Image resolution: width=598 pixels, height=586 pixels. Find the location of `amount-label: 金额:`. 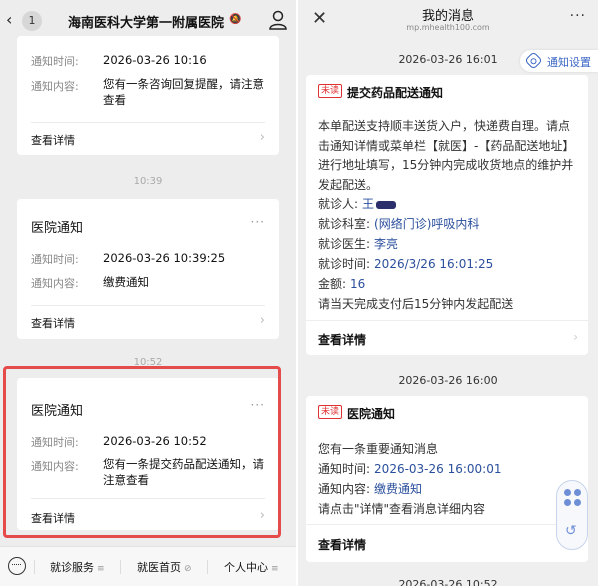

amount-label: 金额: is located at coordinates (332, 284).